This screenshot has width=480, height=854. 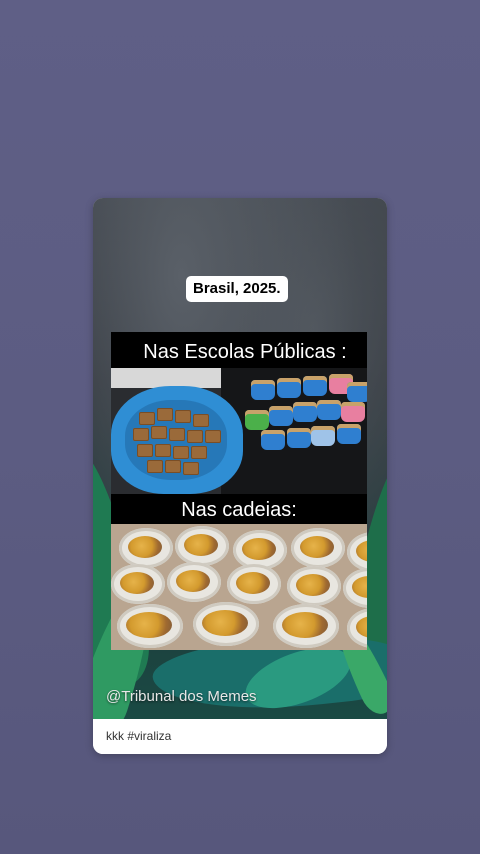 I want to click on prison-food-photo, so click(x=239, y=587).